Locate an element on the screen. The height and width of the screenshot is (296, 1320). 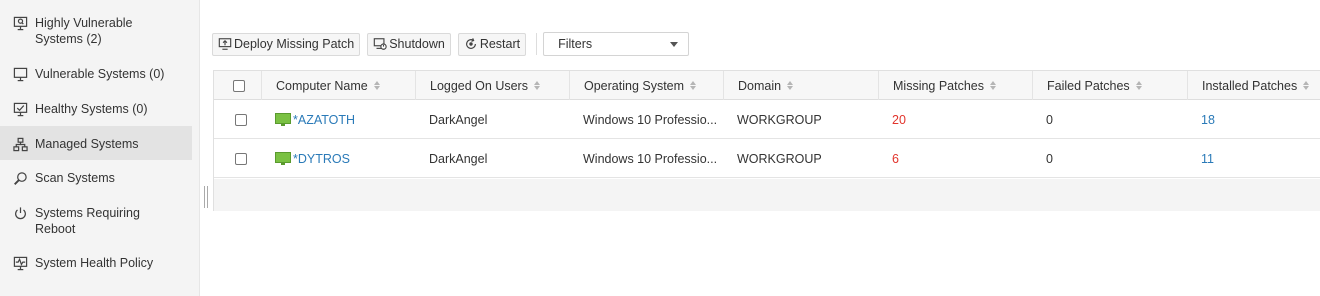
column-installed-patches: Installed Patches is located at coordinates (1253, 85).